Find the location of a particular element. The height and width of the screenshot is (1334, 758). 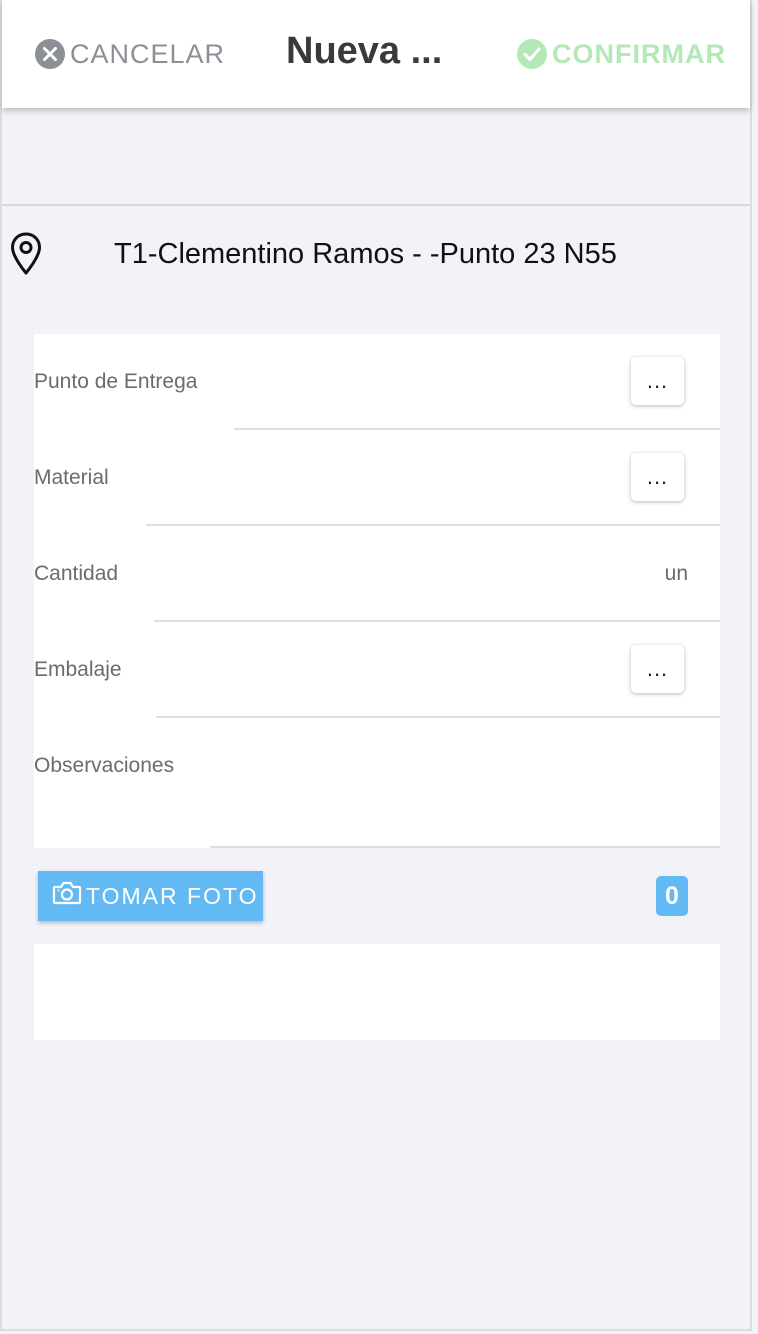

field-label: Punto de Entrega is located at coordinates (116, 381).